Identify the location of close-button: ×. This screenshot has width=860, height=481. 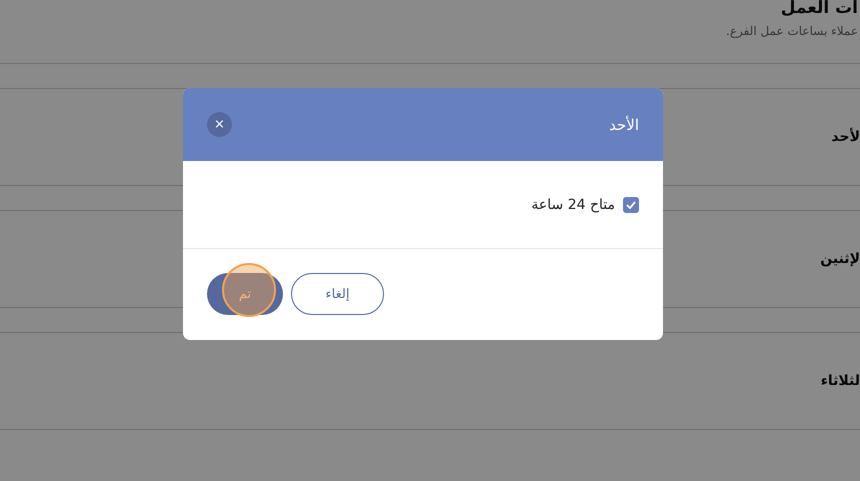
(219, 124).